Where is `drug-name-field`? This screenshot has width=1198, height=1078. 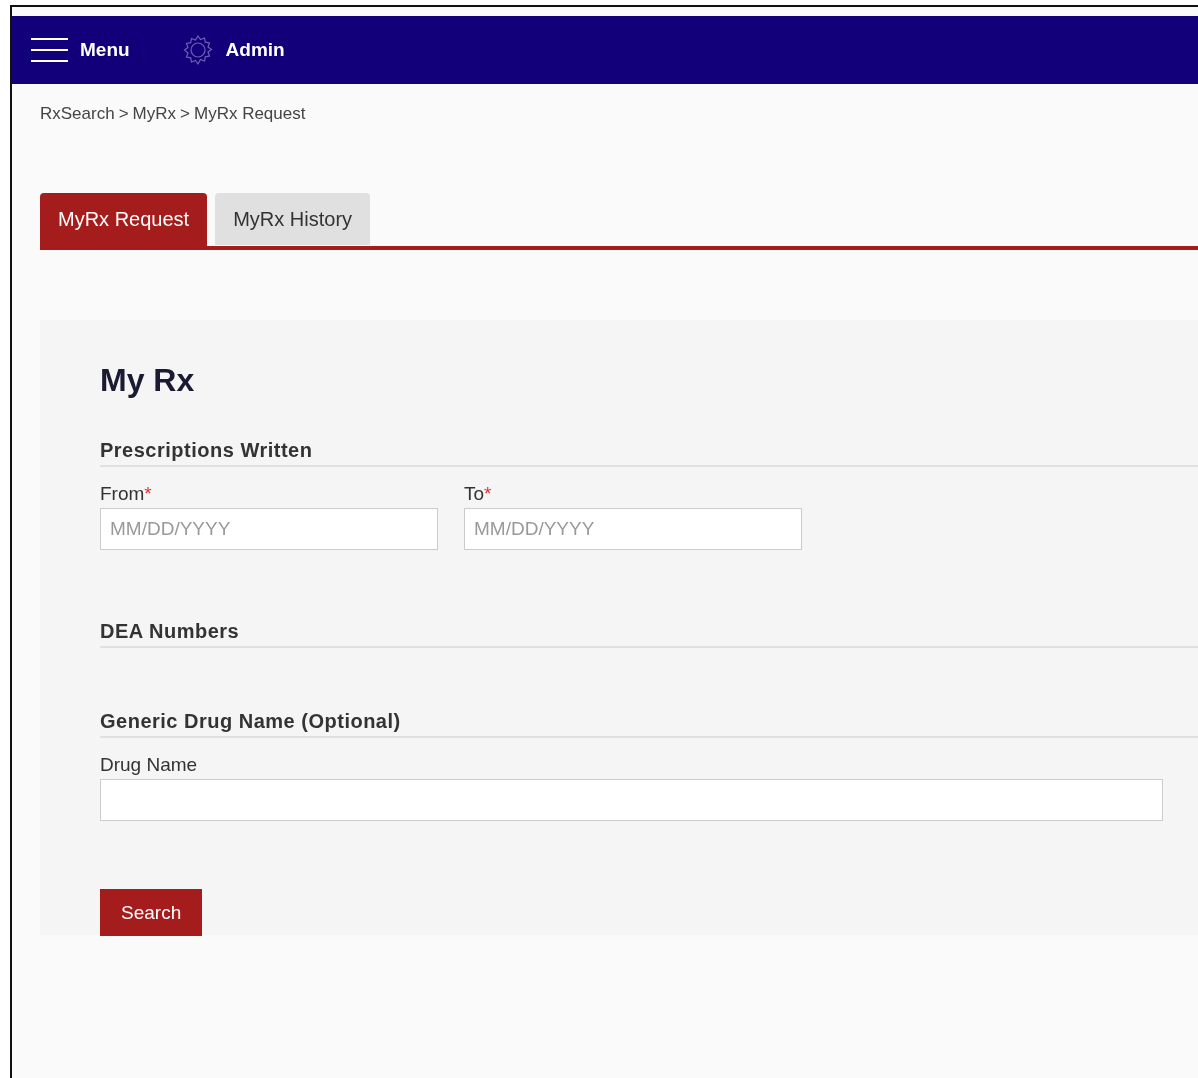
drug-name-field is located at coordinates (631, 800).